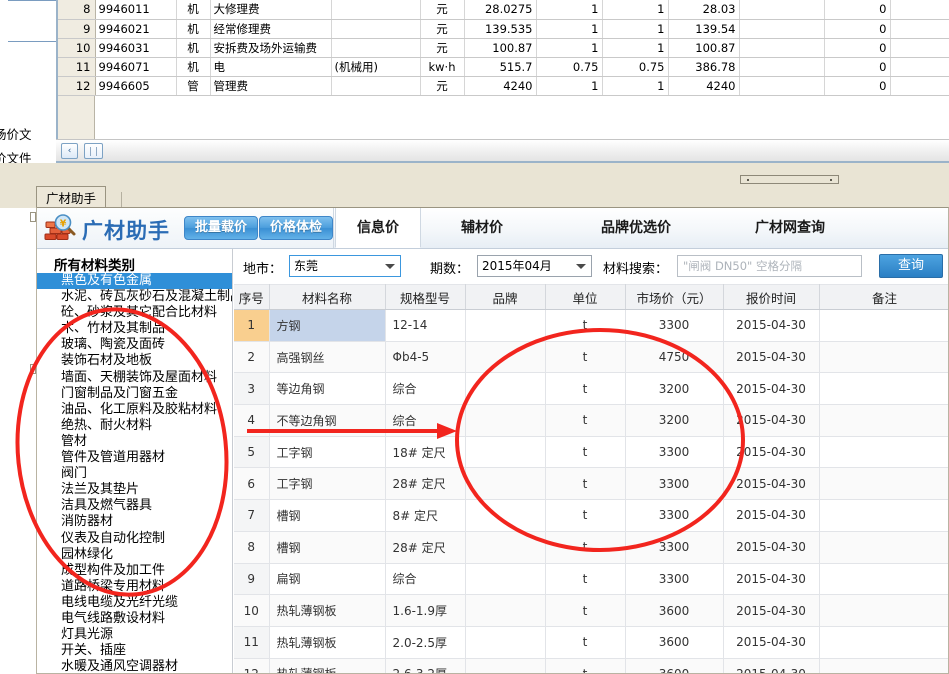 This screenshot has height=674, width=949. Describe the element at coordinates (503, 86) in the screenshot. I see `table-row: 12 9946605 管管理费元 4240 1 1 4240 0` at that location.